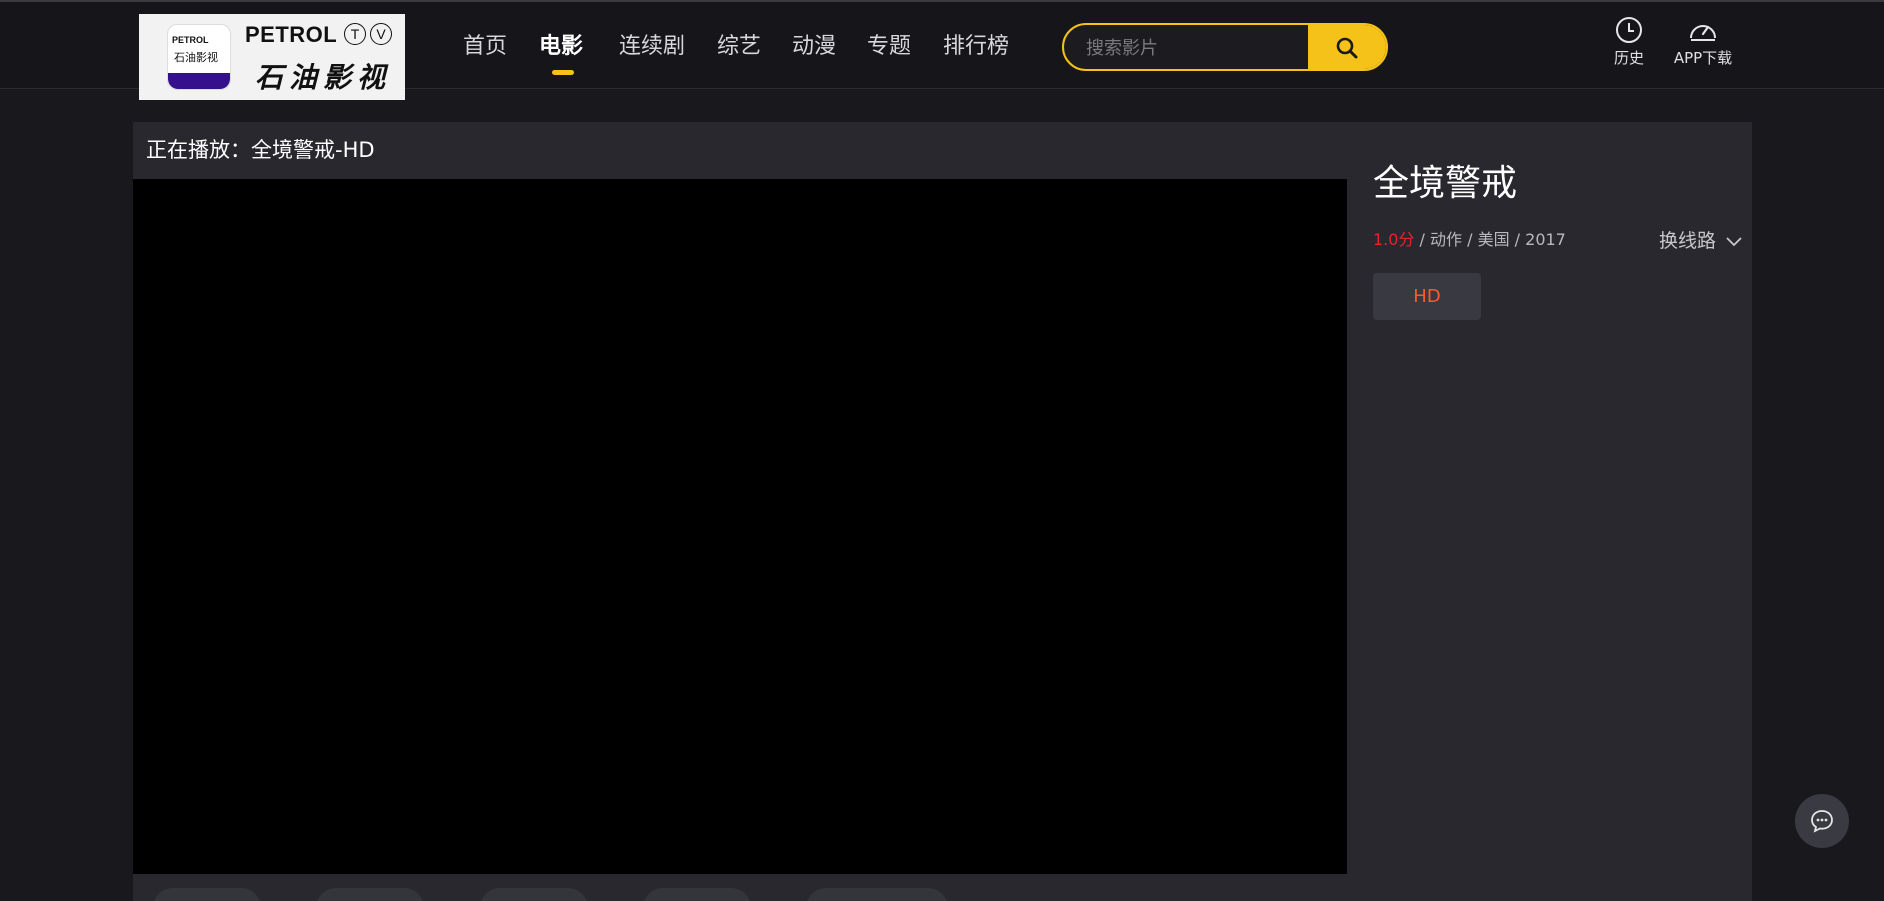 The width and height of the screenshot is (1884, 901). I want to click on nav-item-variety: 综艺, so click(739, 44).